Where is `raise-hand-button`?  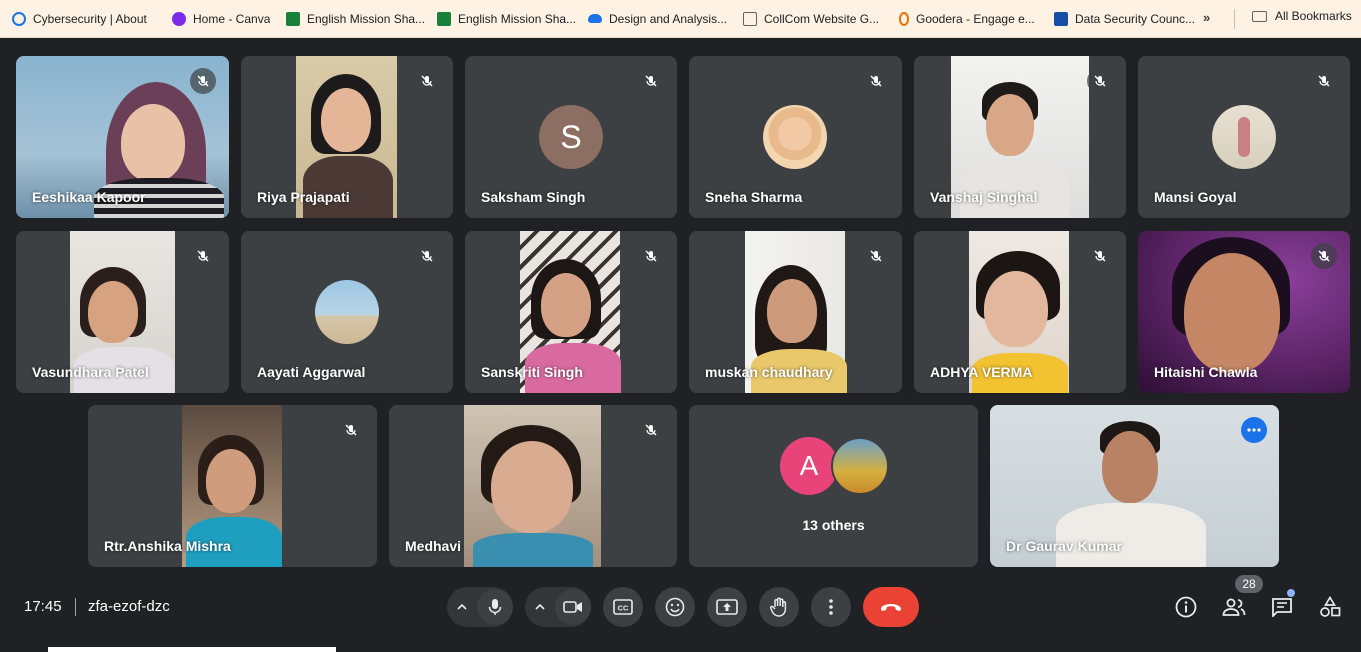
raise-hand-button is located at coordinates (779, 607).